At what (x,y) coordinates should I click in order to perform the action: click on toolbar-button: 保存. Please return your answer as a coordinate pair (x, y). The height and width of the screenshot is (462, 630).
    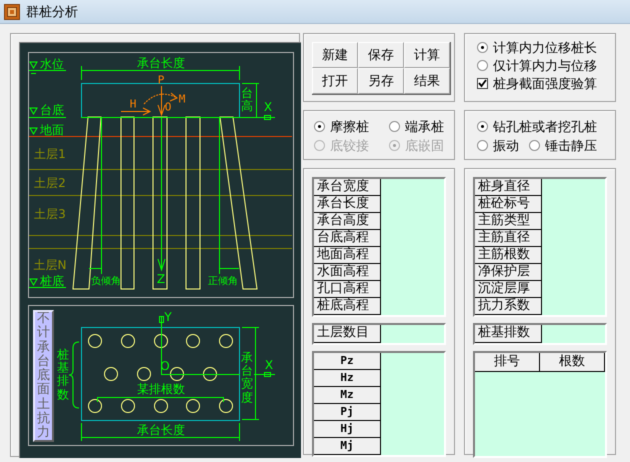
    Looking at the image, I should click on (381, 55).